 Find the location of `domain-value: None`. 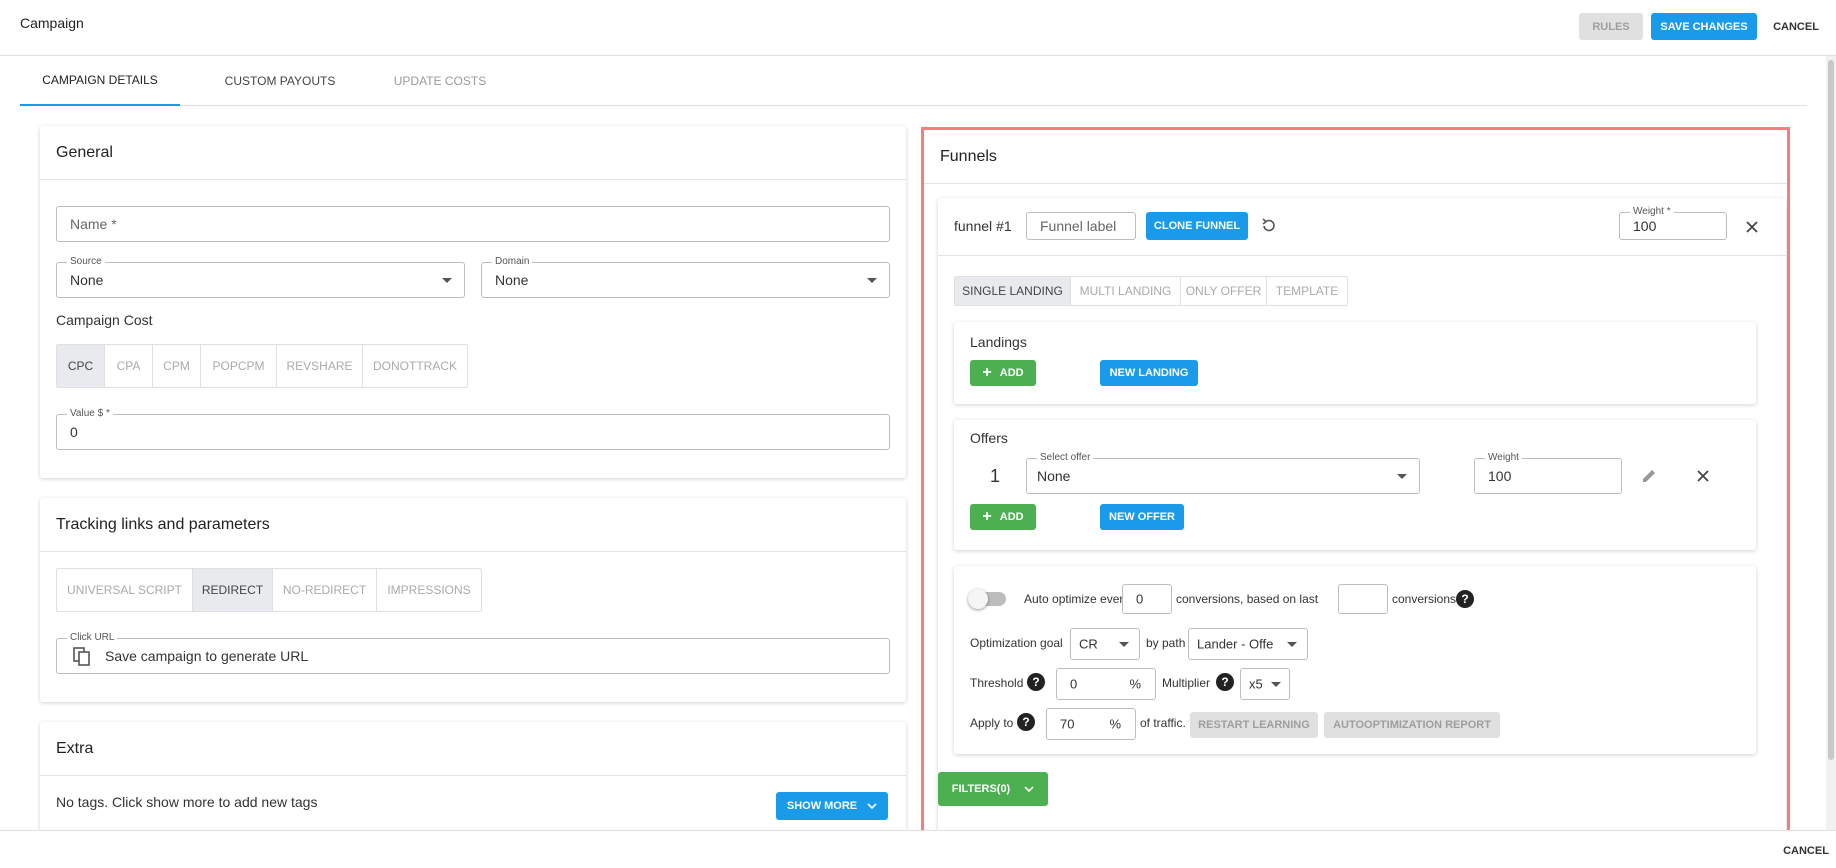

domain-value: None is located at coordinates (512, 280).